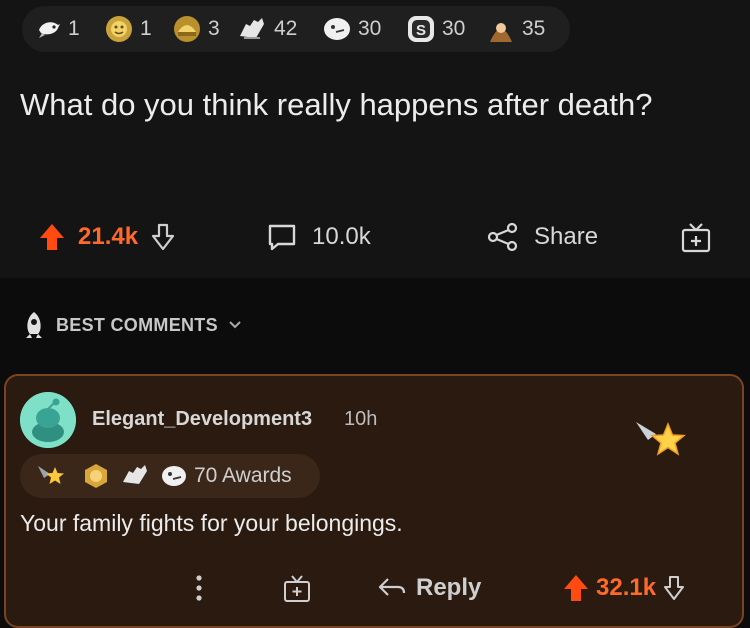 Image resolution: width=750 pixels, height=628 pixels. I want to click on award-coin: S 30, so click(435, 29).